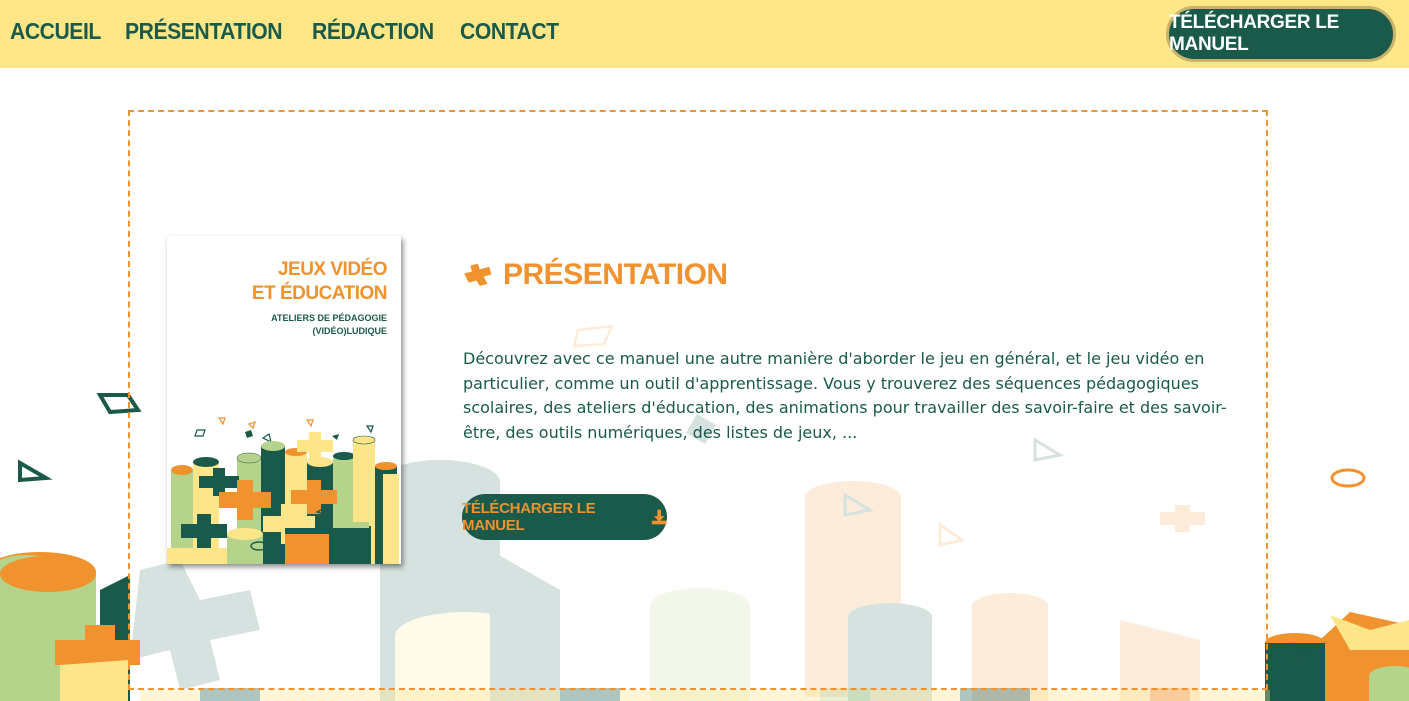 The width and height of the screenshot is (1409, 701). Describe the element at coordinates (615, 274) in the screenshot. I see `section-title: PRÉSENTATION` at that location.